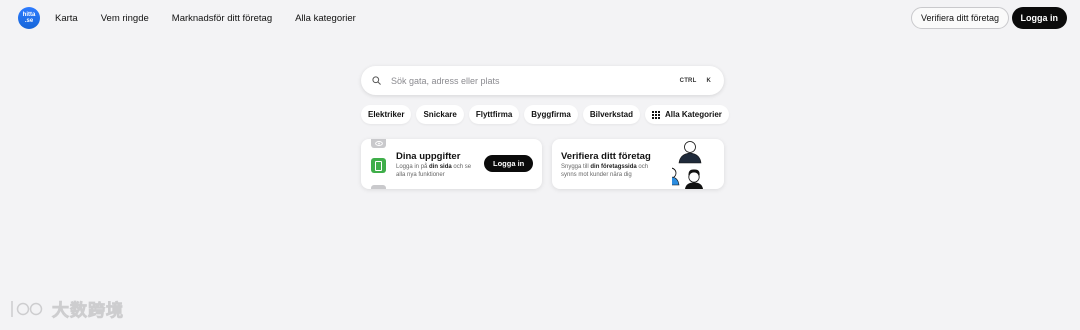  Describe the element at coordinates (1039, 18) in the screenshot. I see `login-button: Logga in` at that location.